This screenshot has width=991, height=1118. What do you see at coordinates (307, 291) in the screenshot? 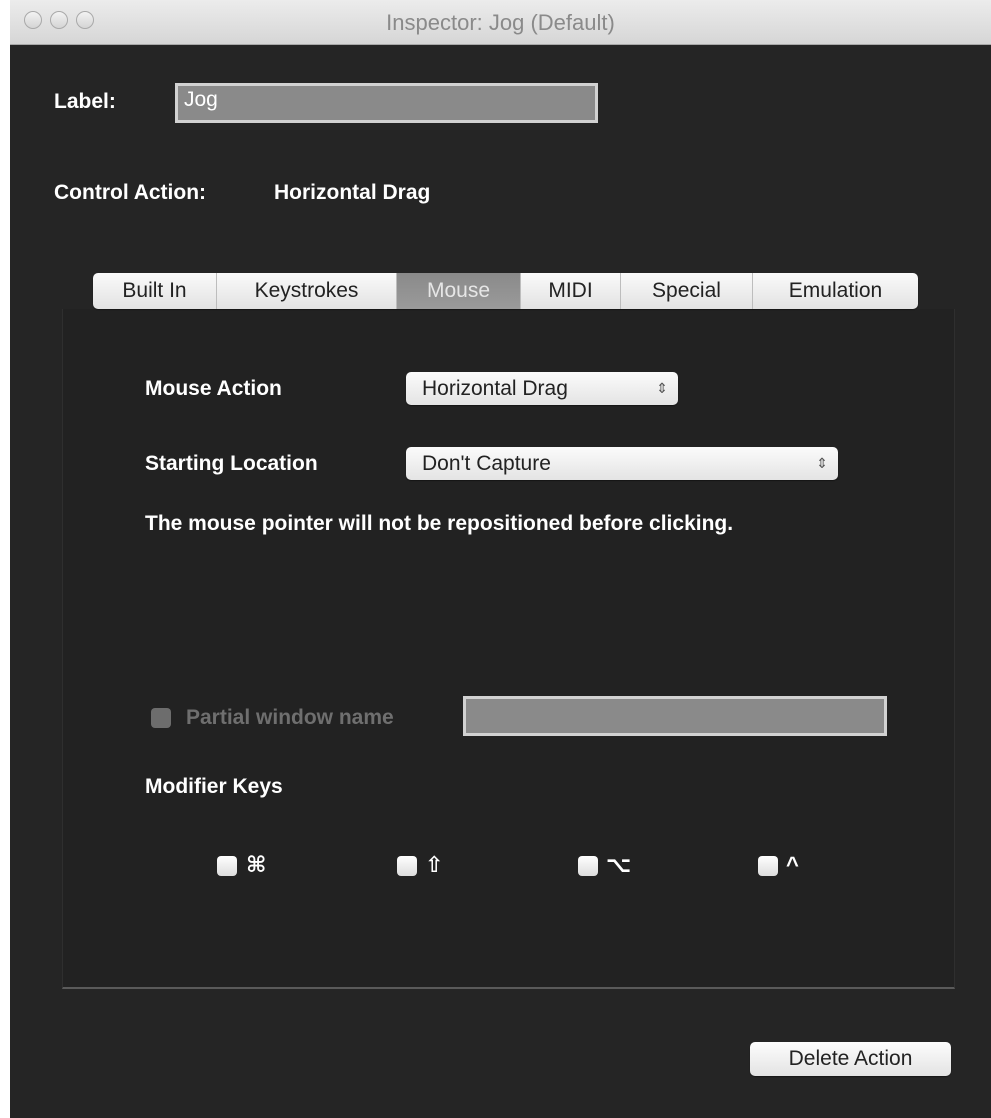
I see `tab-keystrokes: Keystrokes` at bounding box center [307, 291].